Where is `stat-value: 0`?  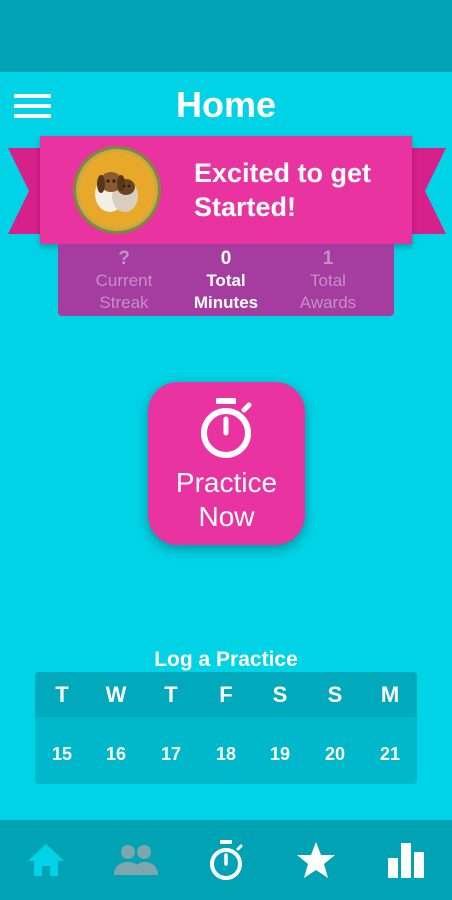
stat-value: 0 is located at coordinates (226, 258).